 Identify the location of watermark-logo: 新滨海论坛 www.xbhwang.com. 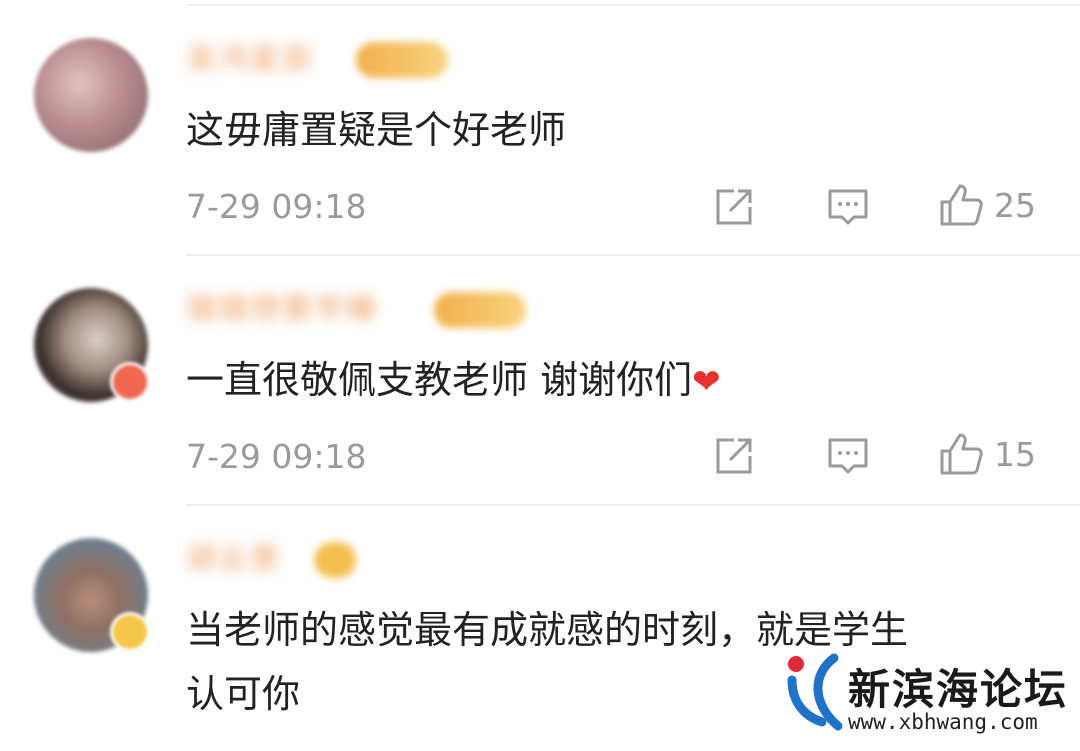
(927, 700).